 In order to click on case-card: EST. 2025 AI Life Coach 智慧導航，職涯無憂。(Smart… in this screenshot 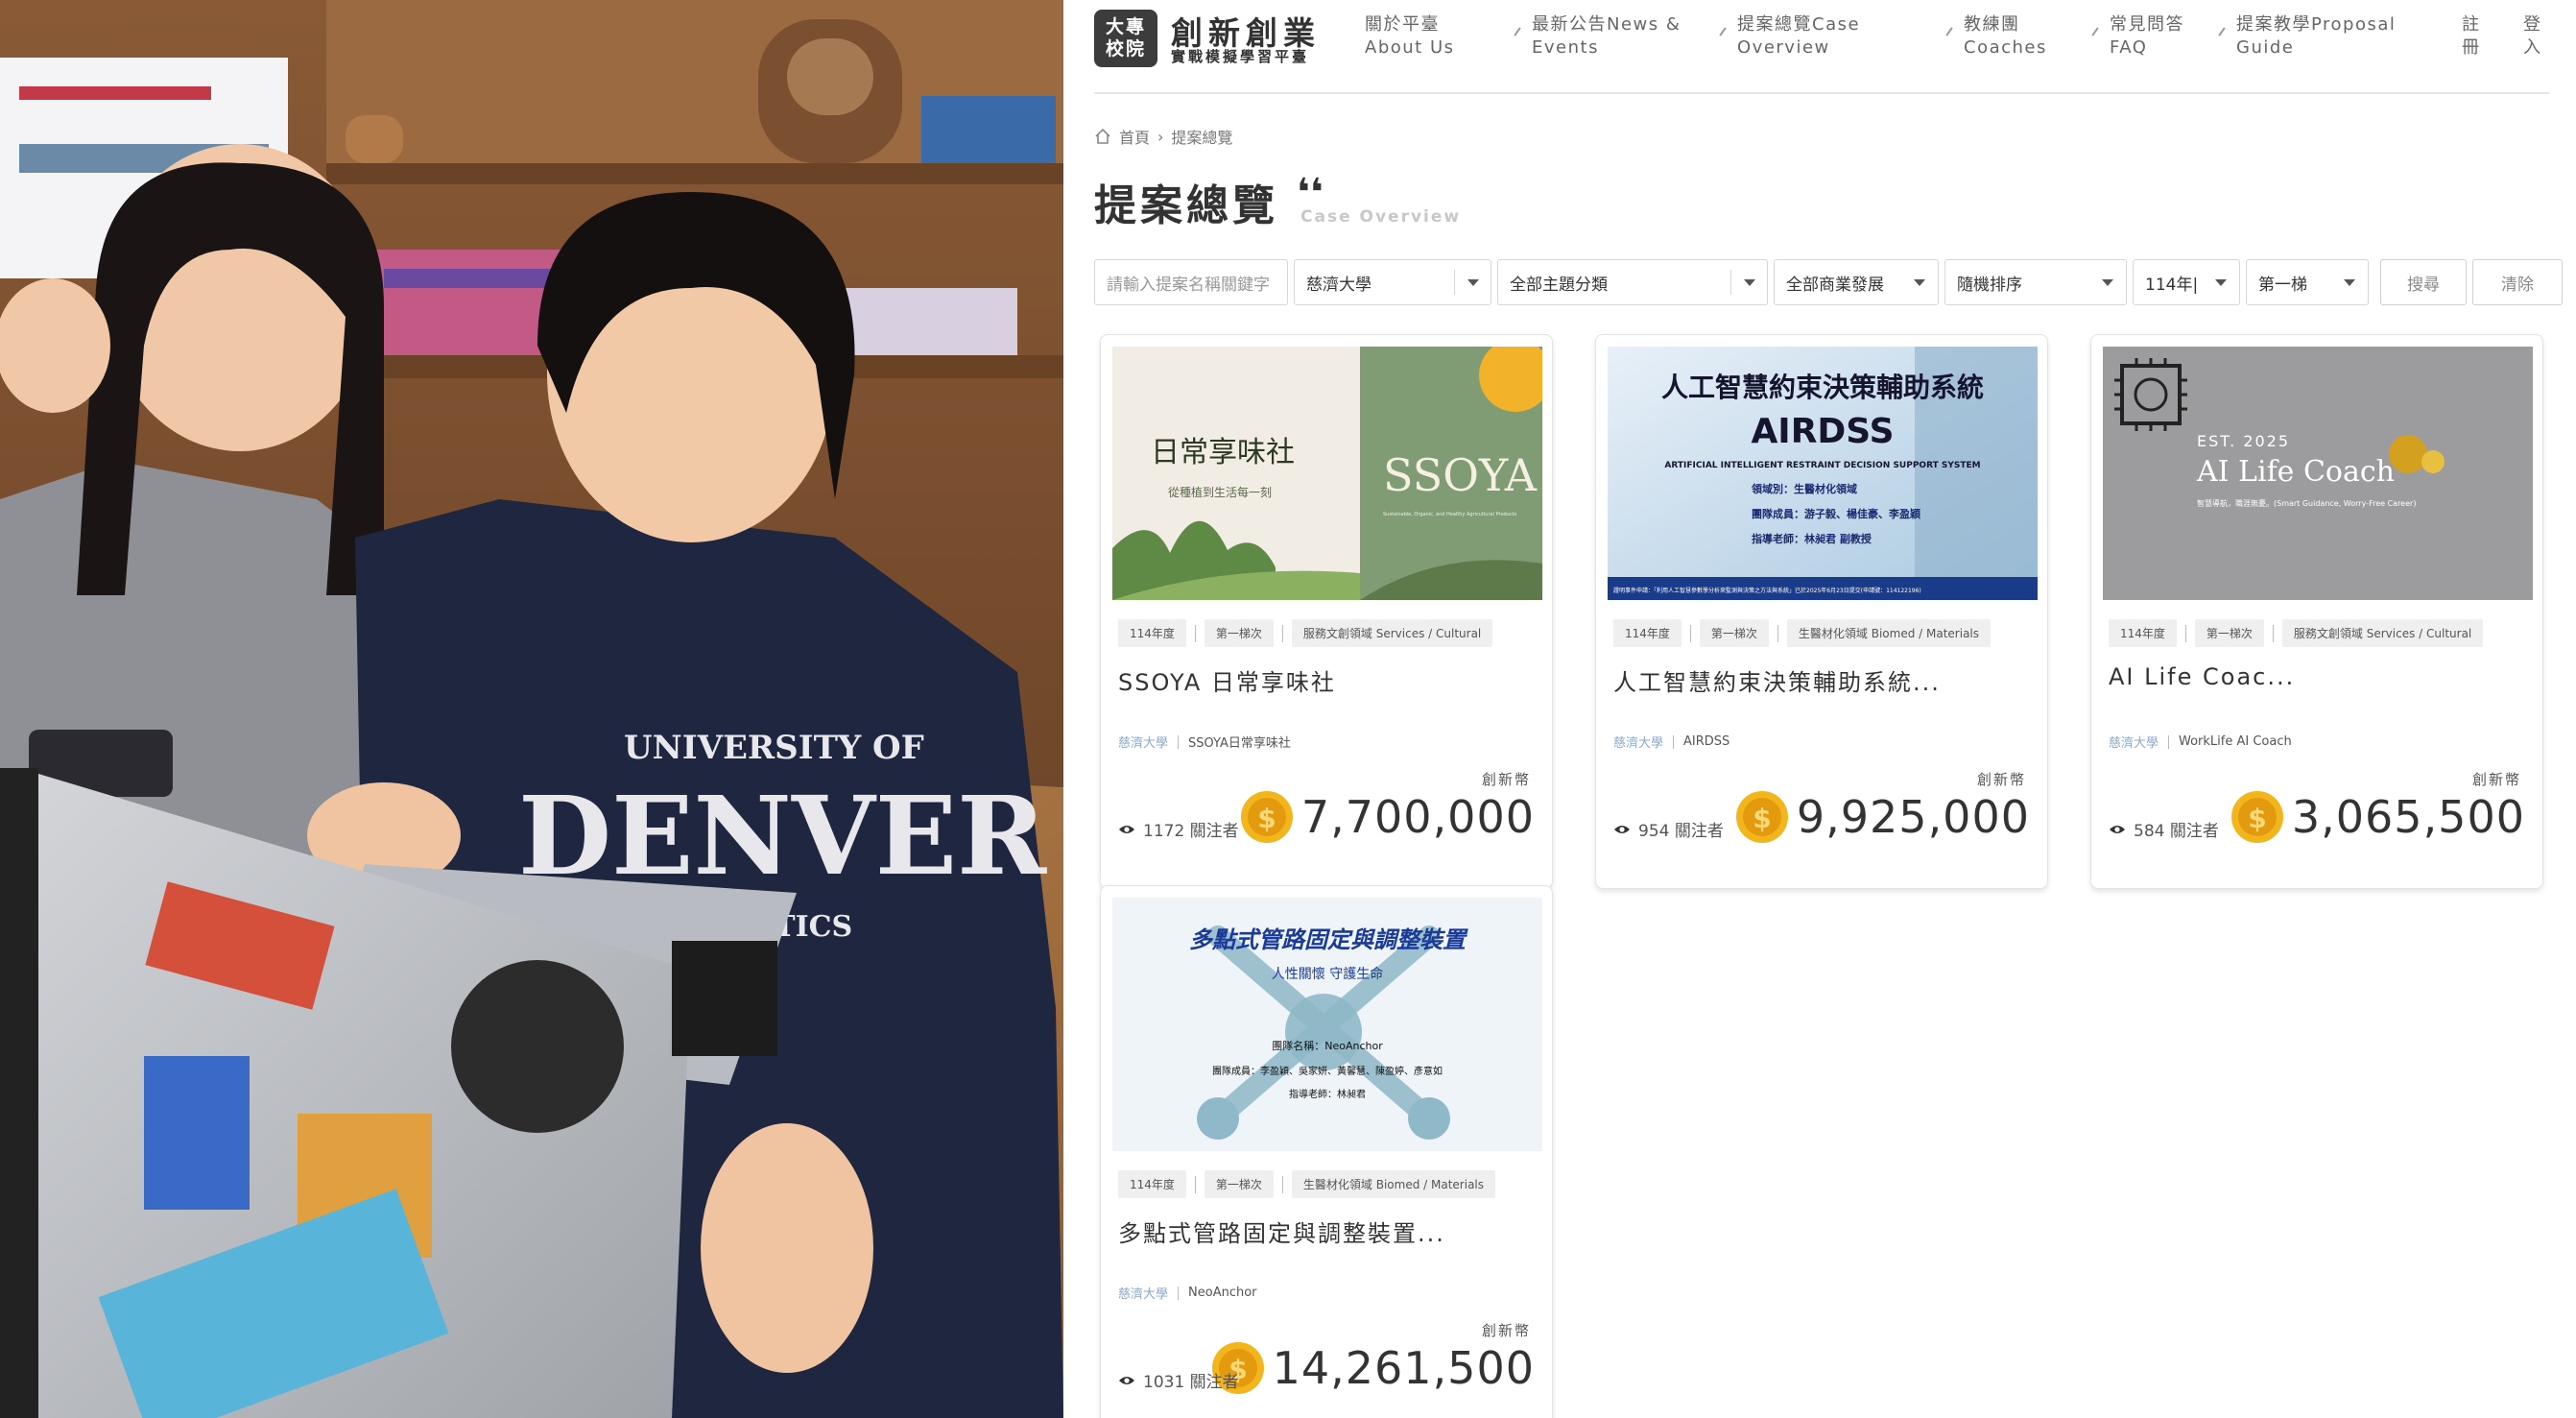, I will do `click(2316, 611)`.